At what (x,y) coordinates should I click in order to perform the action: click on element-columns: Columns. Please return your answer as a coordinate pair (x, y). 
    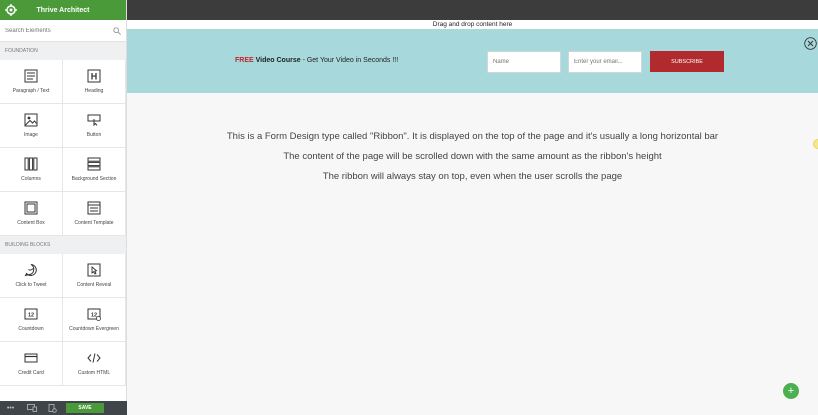
    Looking at the image, I should click on (31, 170).